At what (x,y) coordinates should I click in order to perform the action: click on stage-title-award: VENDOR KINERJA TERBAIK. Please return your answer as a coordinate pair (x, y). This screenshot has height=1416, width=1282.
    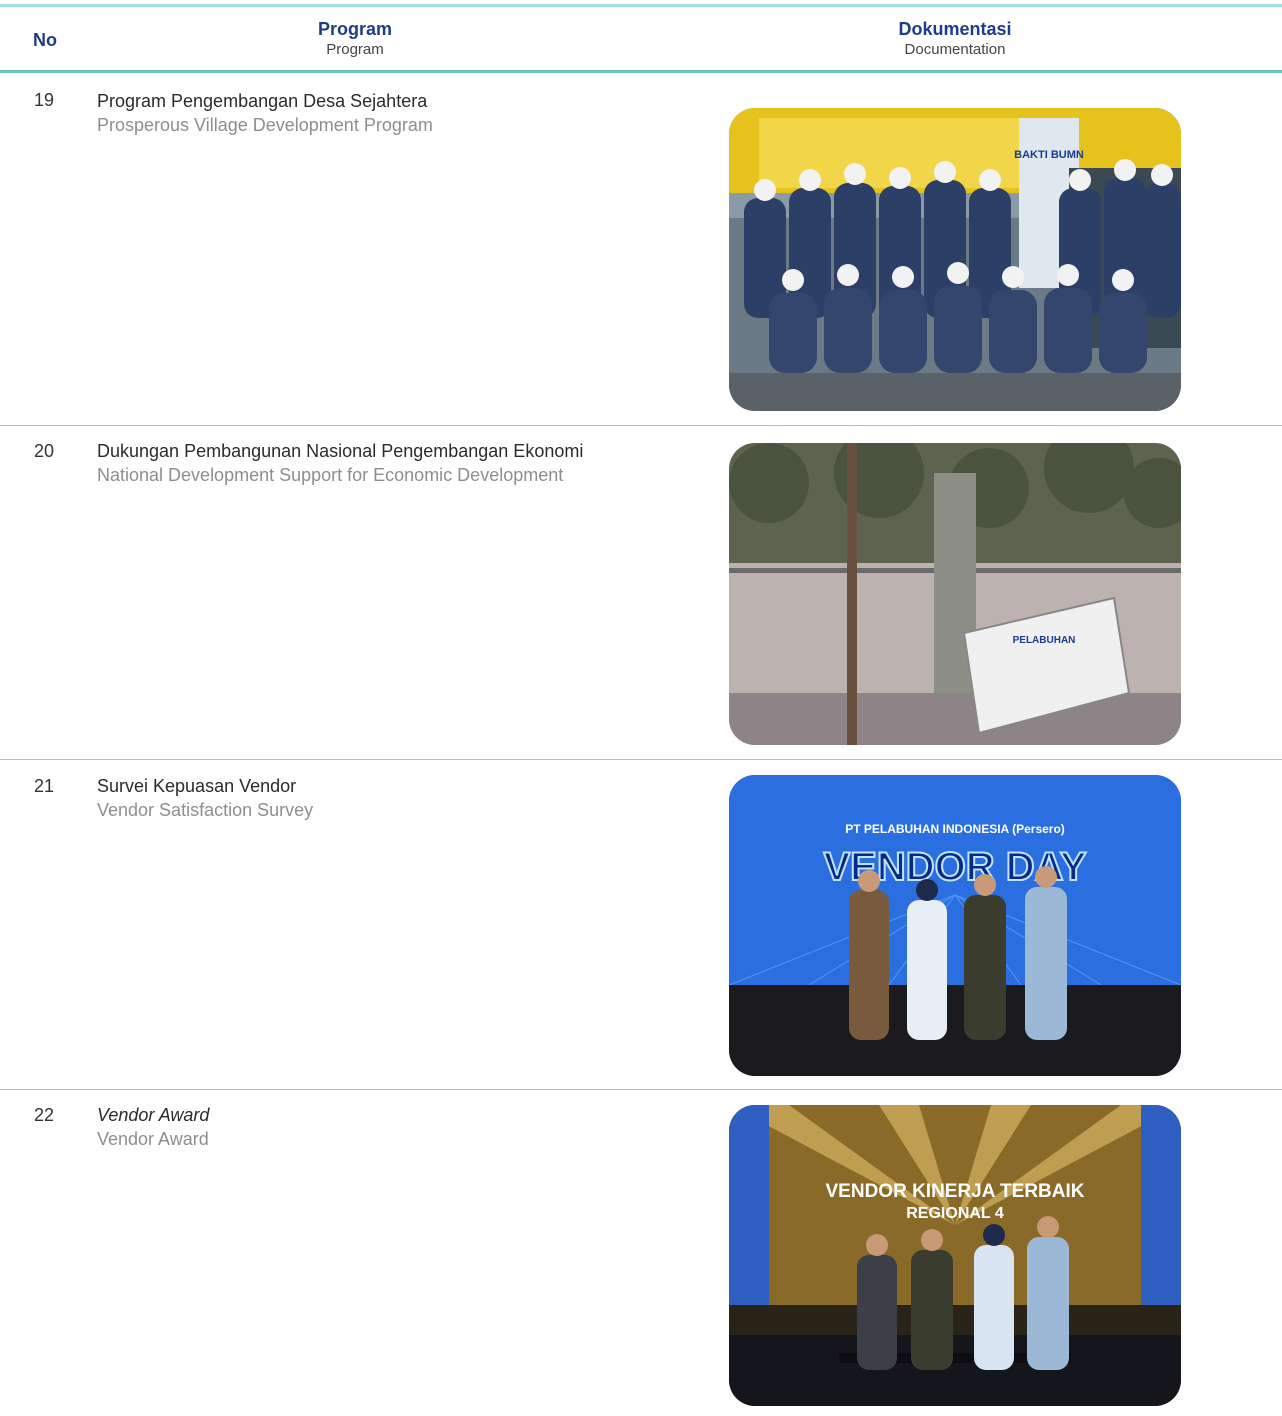
    Looking at the image, I should click on (955, 1191).